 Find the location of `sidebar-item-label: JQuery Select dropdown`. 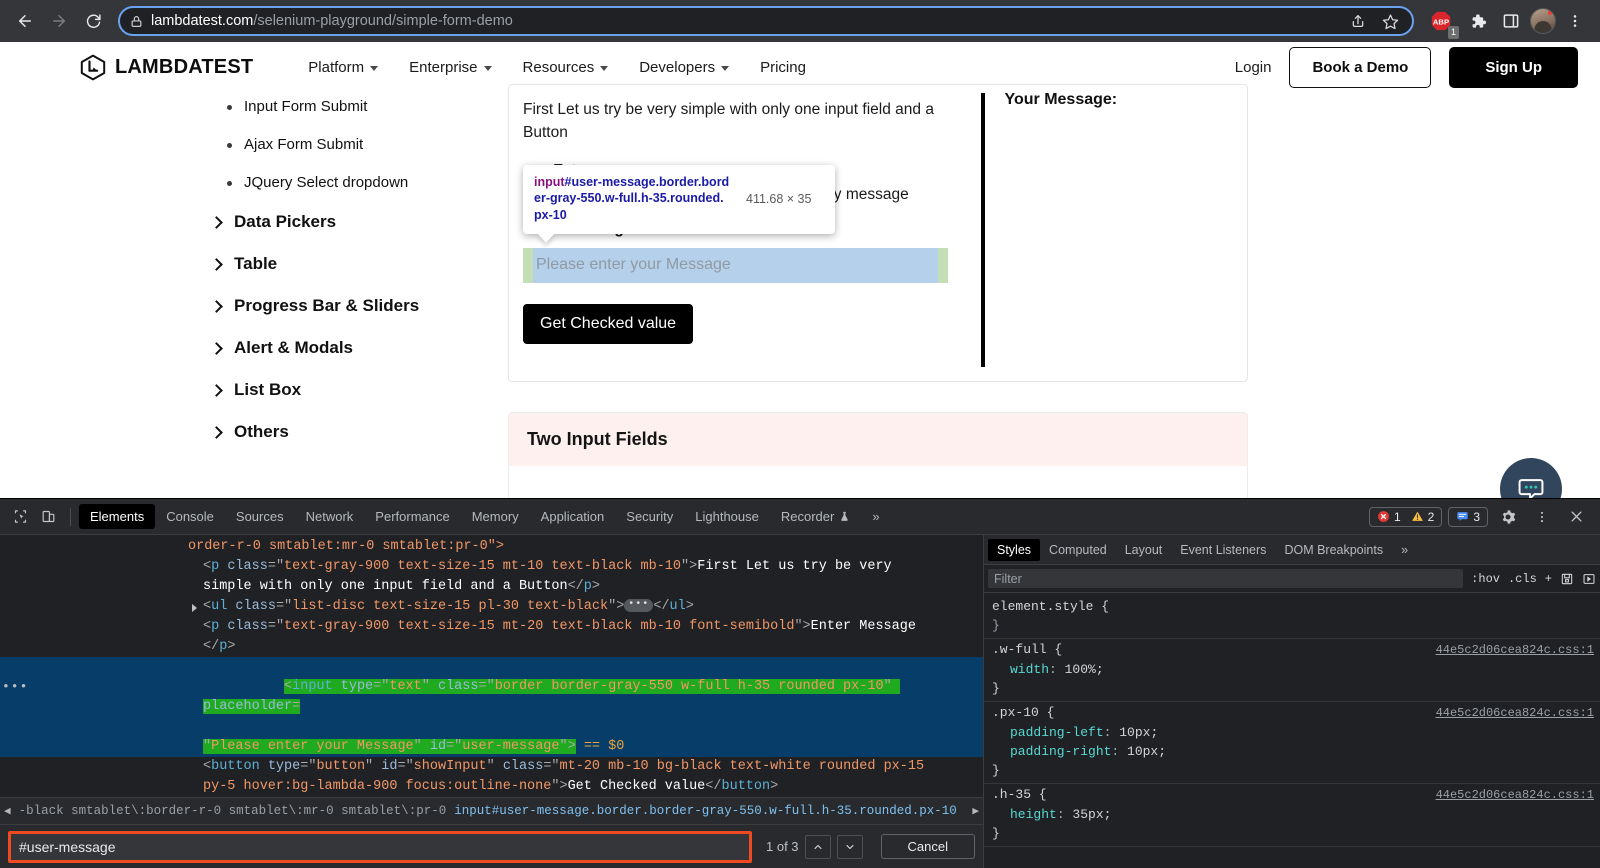

sidebar-item-label: JQuery Select dropdown is located at coordinates (326, 182).